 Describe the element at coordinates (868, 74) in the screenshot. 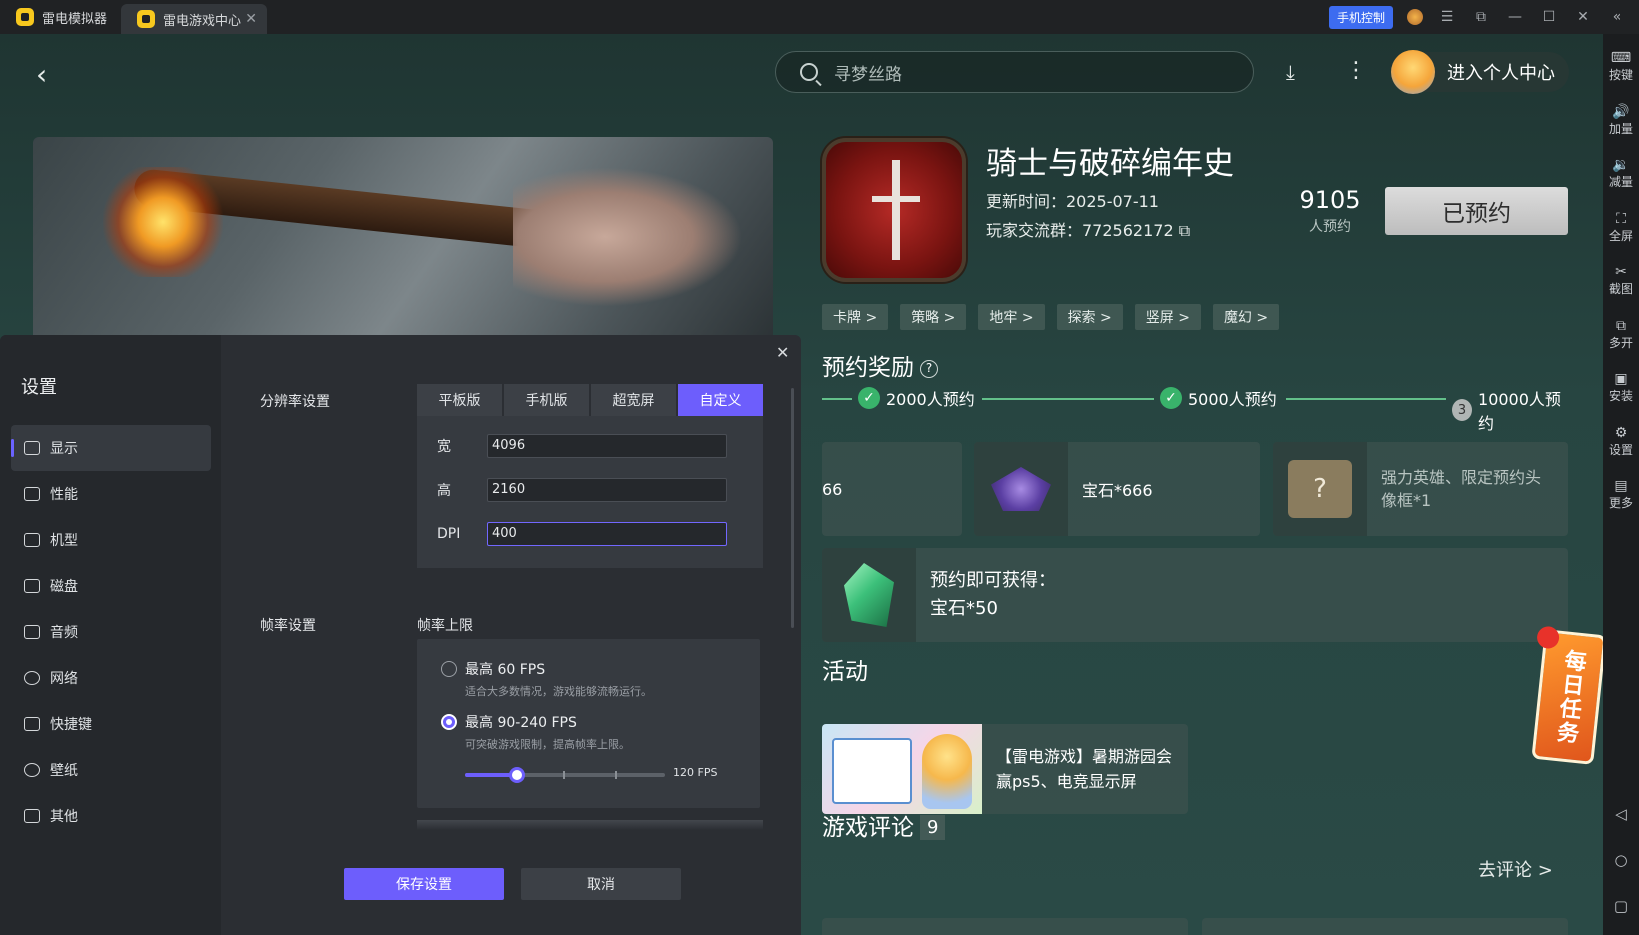

I see `search-placeholder: 寻梦丝路` at that location.